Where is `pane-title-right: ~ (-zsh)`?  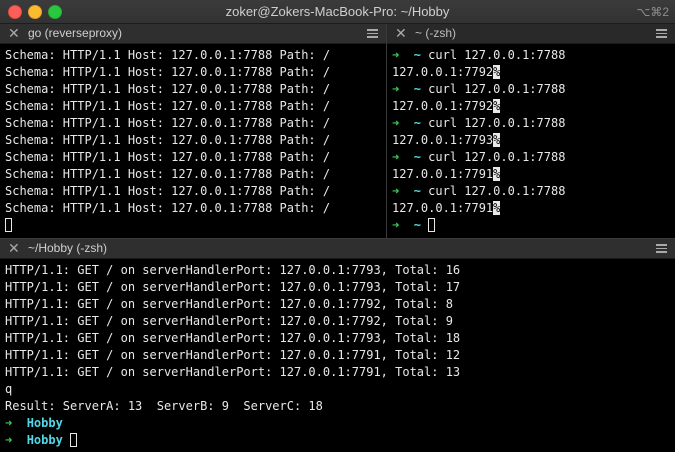 pane-title-right: ~ (-zsh) is located at coordinates (436, 33).